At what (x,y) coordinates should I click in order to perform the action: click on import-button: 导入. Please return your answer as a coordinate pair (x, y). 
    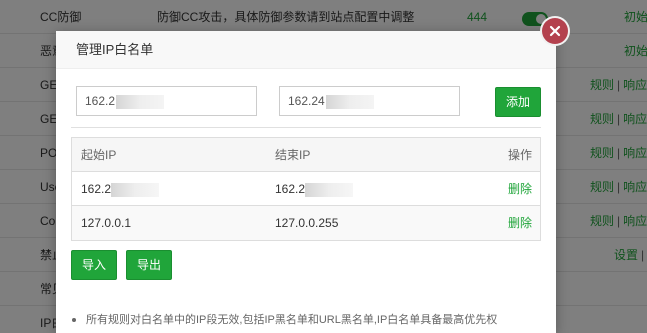
    Looking at the image, I should click on (94, 265).